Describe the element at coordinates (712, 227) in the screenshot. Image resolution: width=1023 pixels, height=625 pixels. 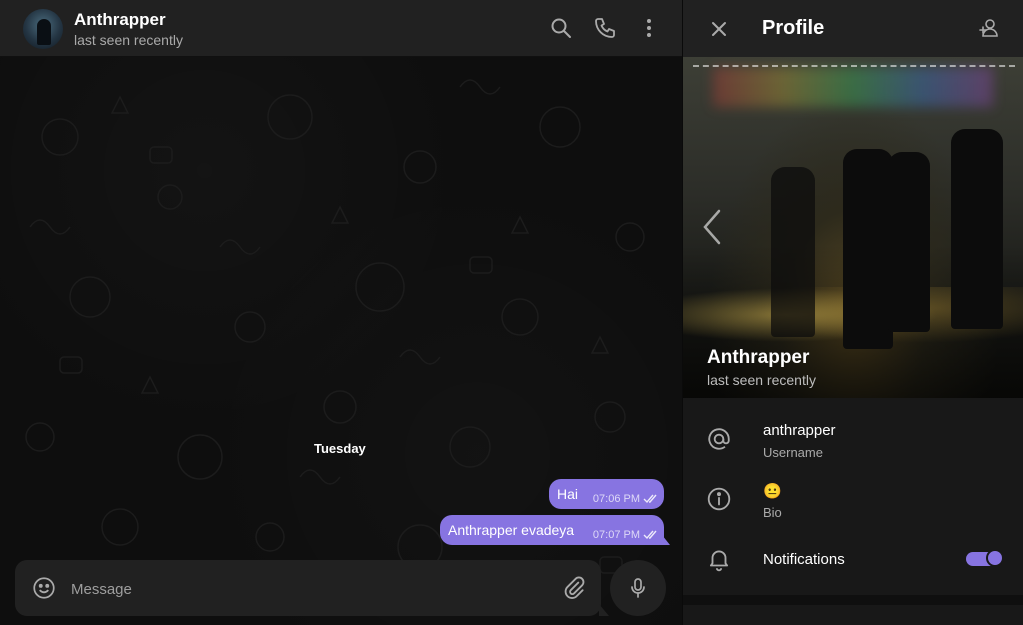
I see `chevron-left-icon` at that location.